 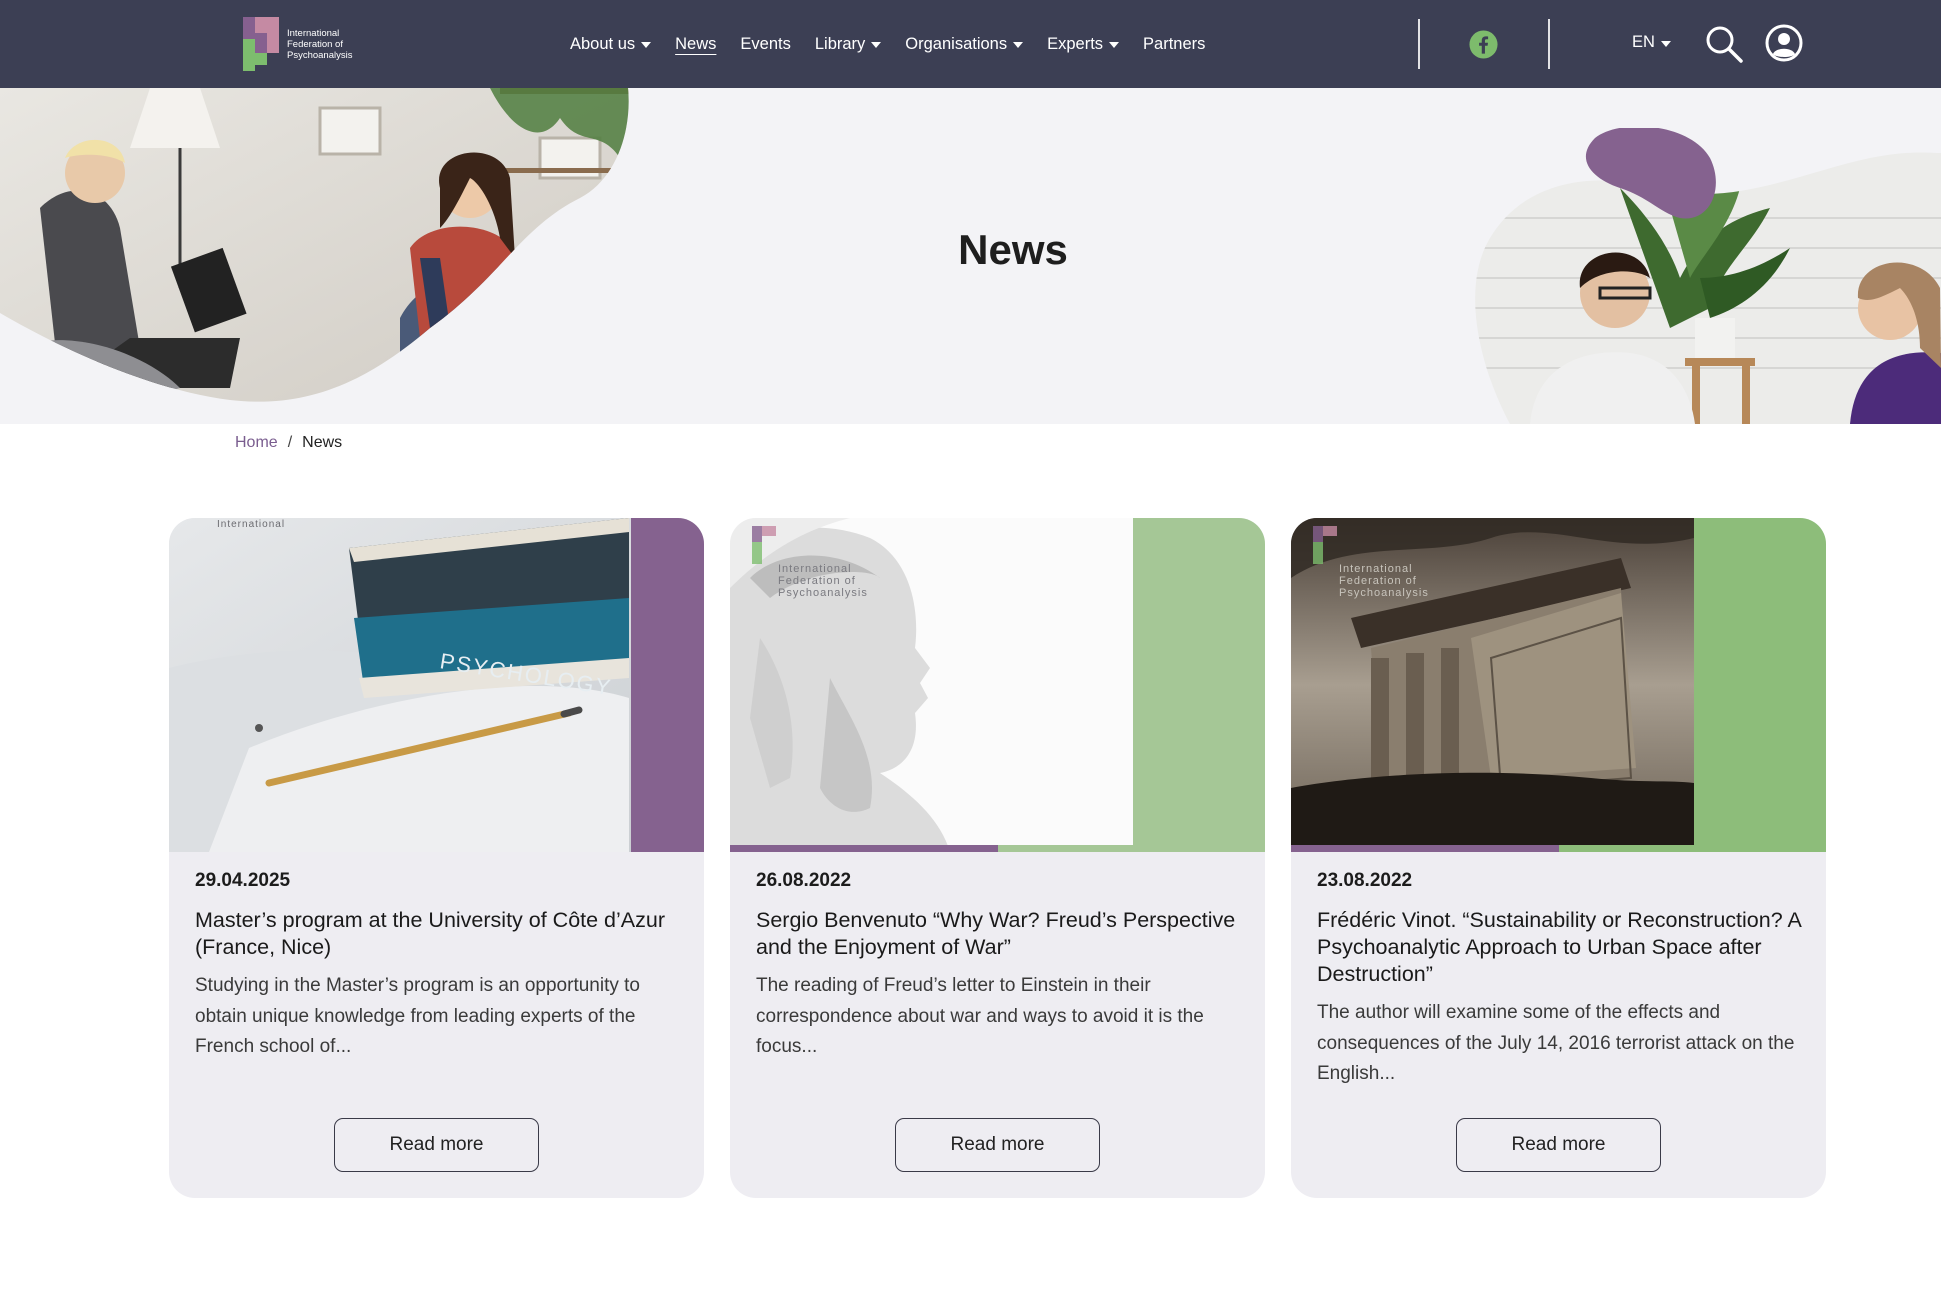 I want to click on logo-line: Federation of, so click(x=315, y=44).